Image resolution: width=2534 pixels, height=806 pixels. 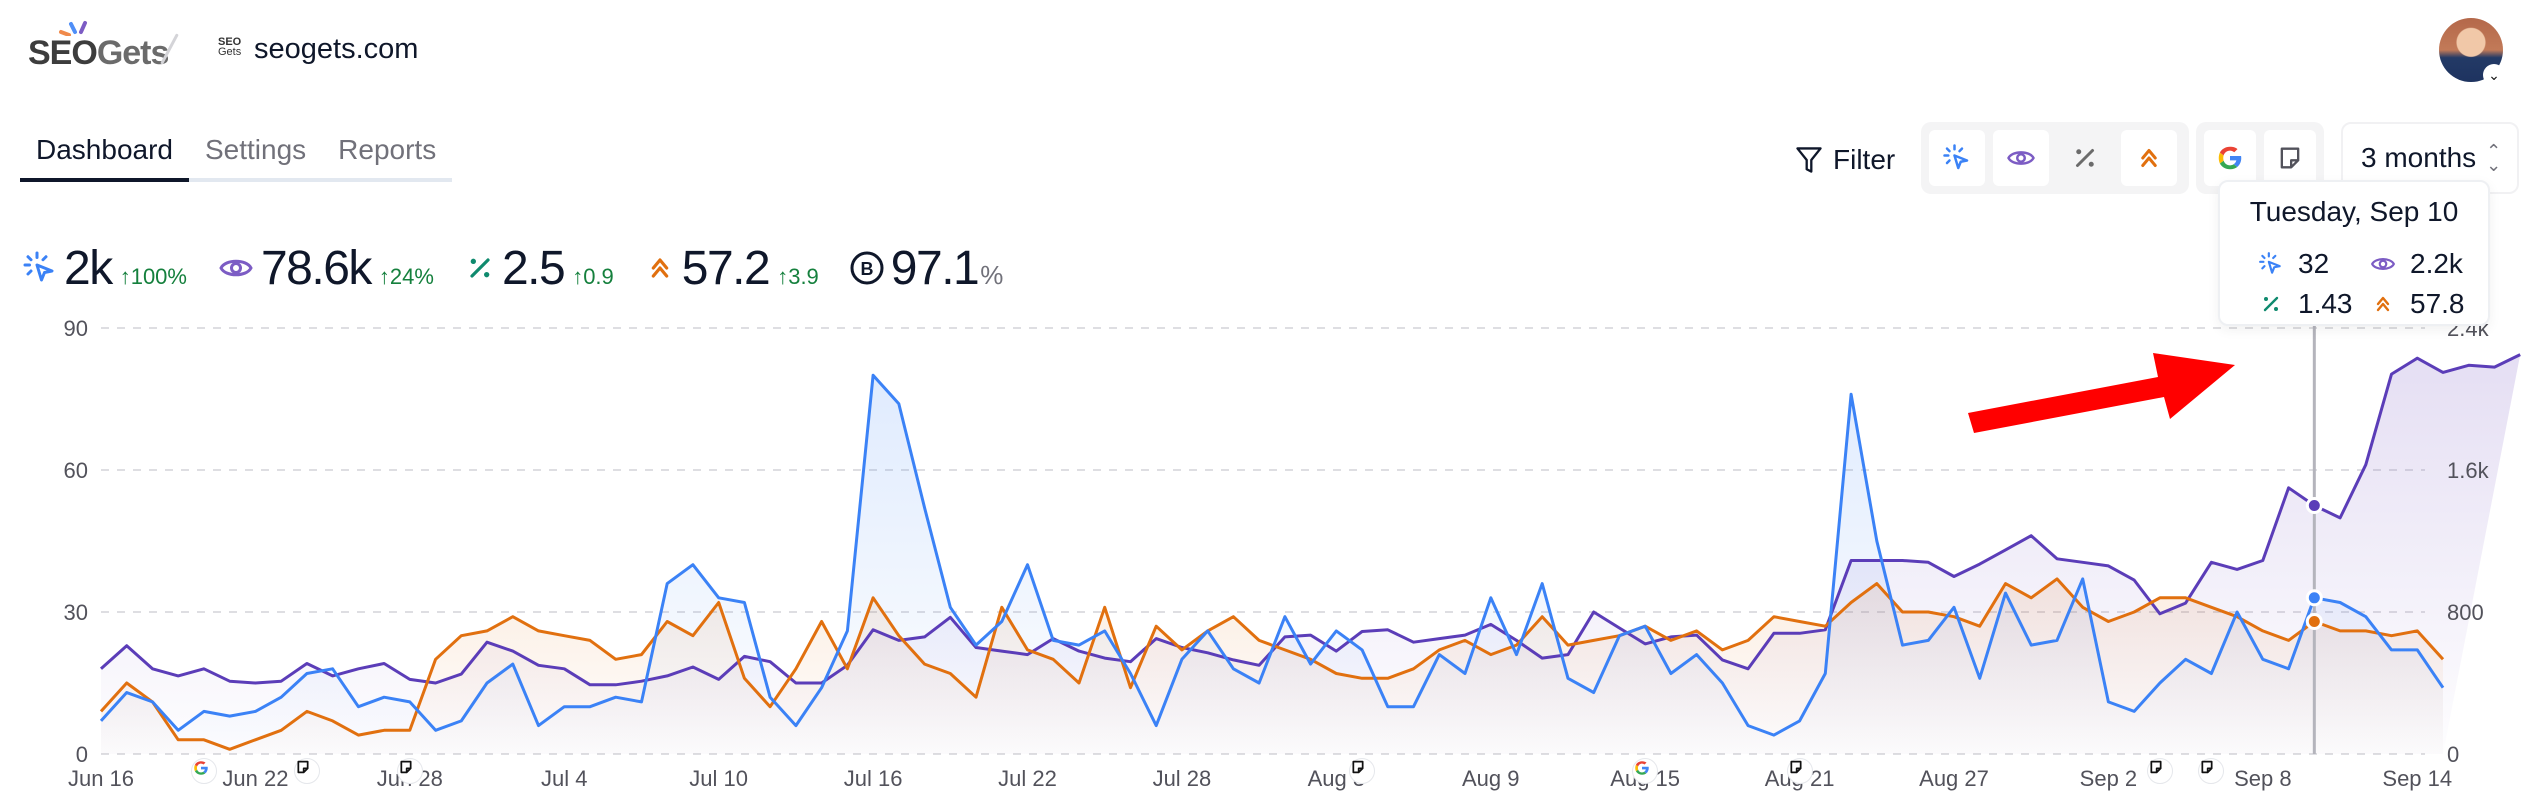 What do you see at coordinates (2055, 158) in the screenshot?
I see `metric-toggle-group` at bounding box center [2055, 158].